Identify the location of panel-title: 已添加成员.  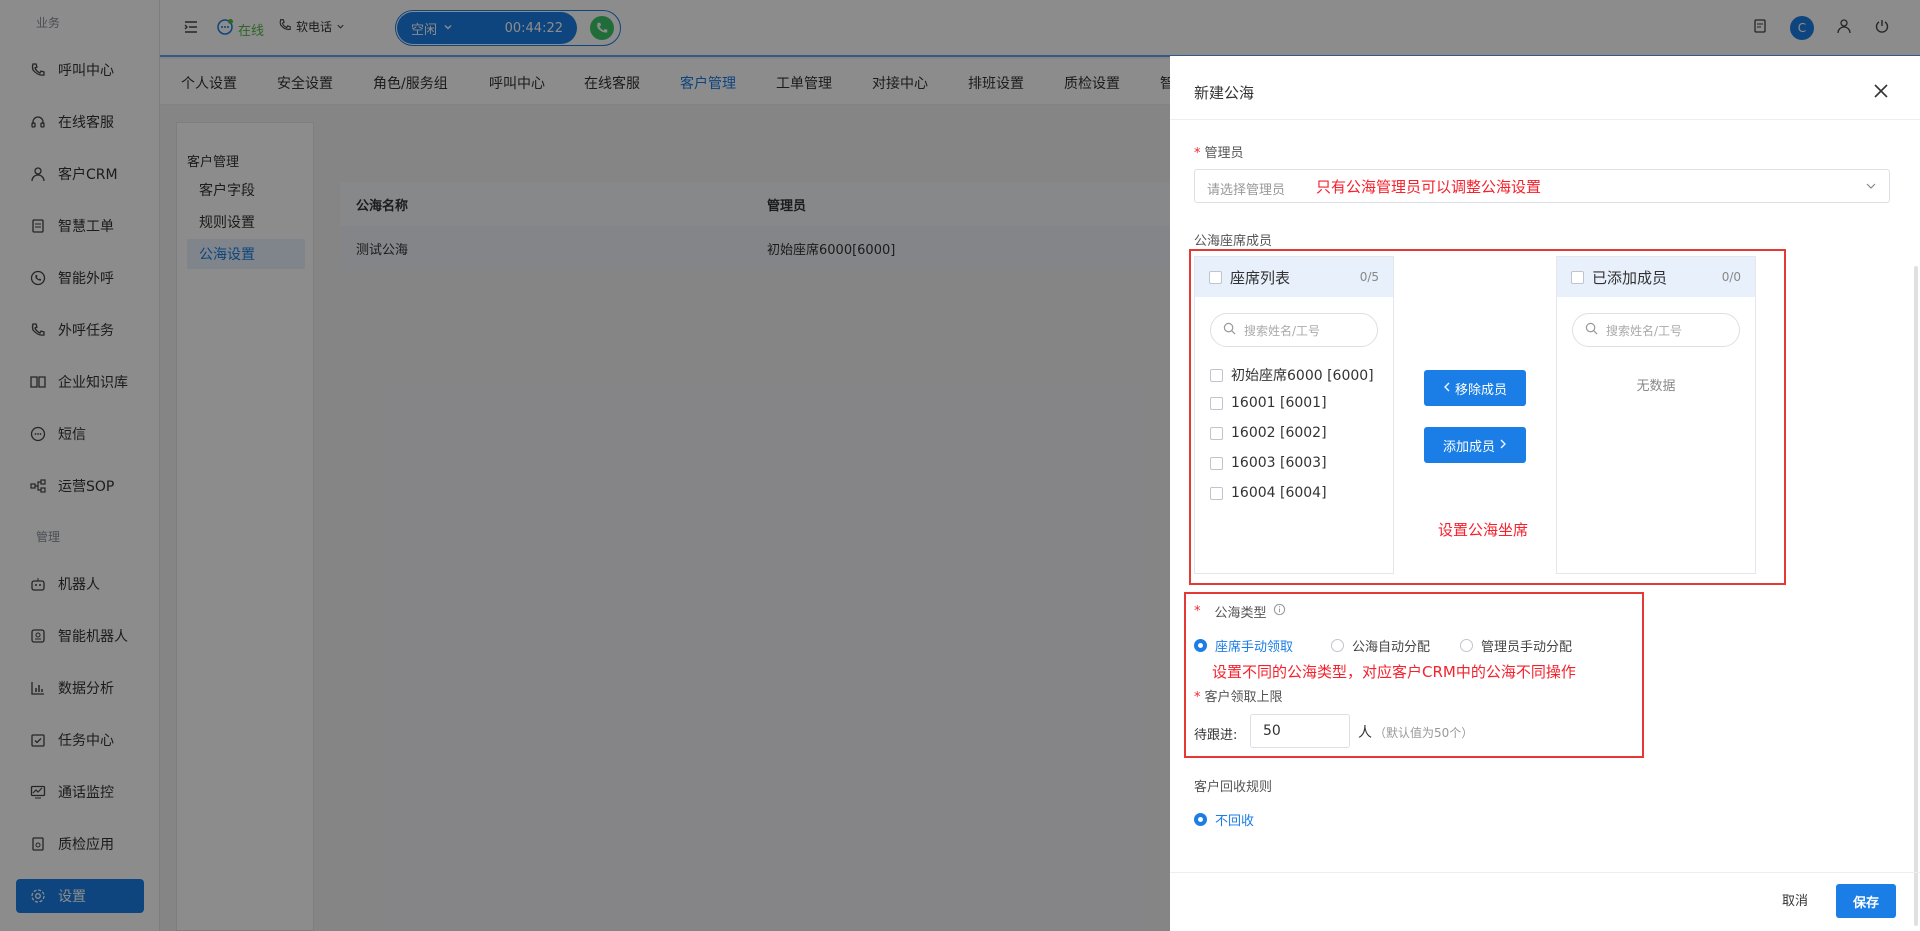
(1630, 277).